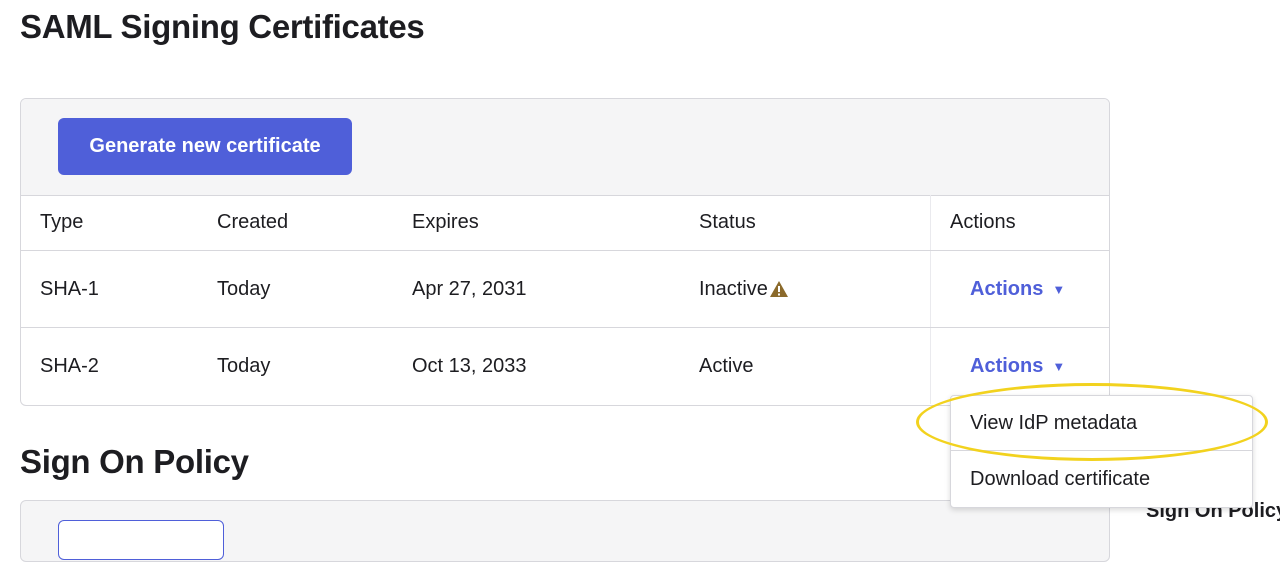 The image size is (1280, 562). Describe the element at coordinates (726, 365) in the screenshot. I see `cell-status: Active` at that location.